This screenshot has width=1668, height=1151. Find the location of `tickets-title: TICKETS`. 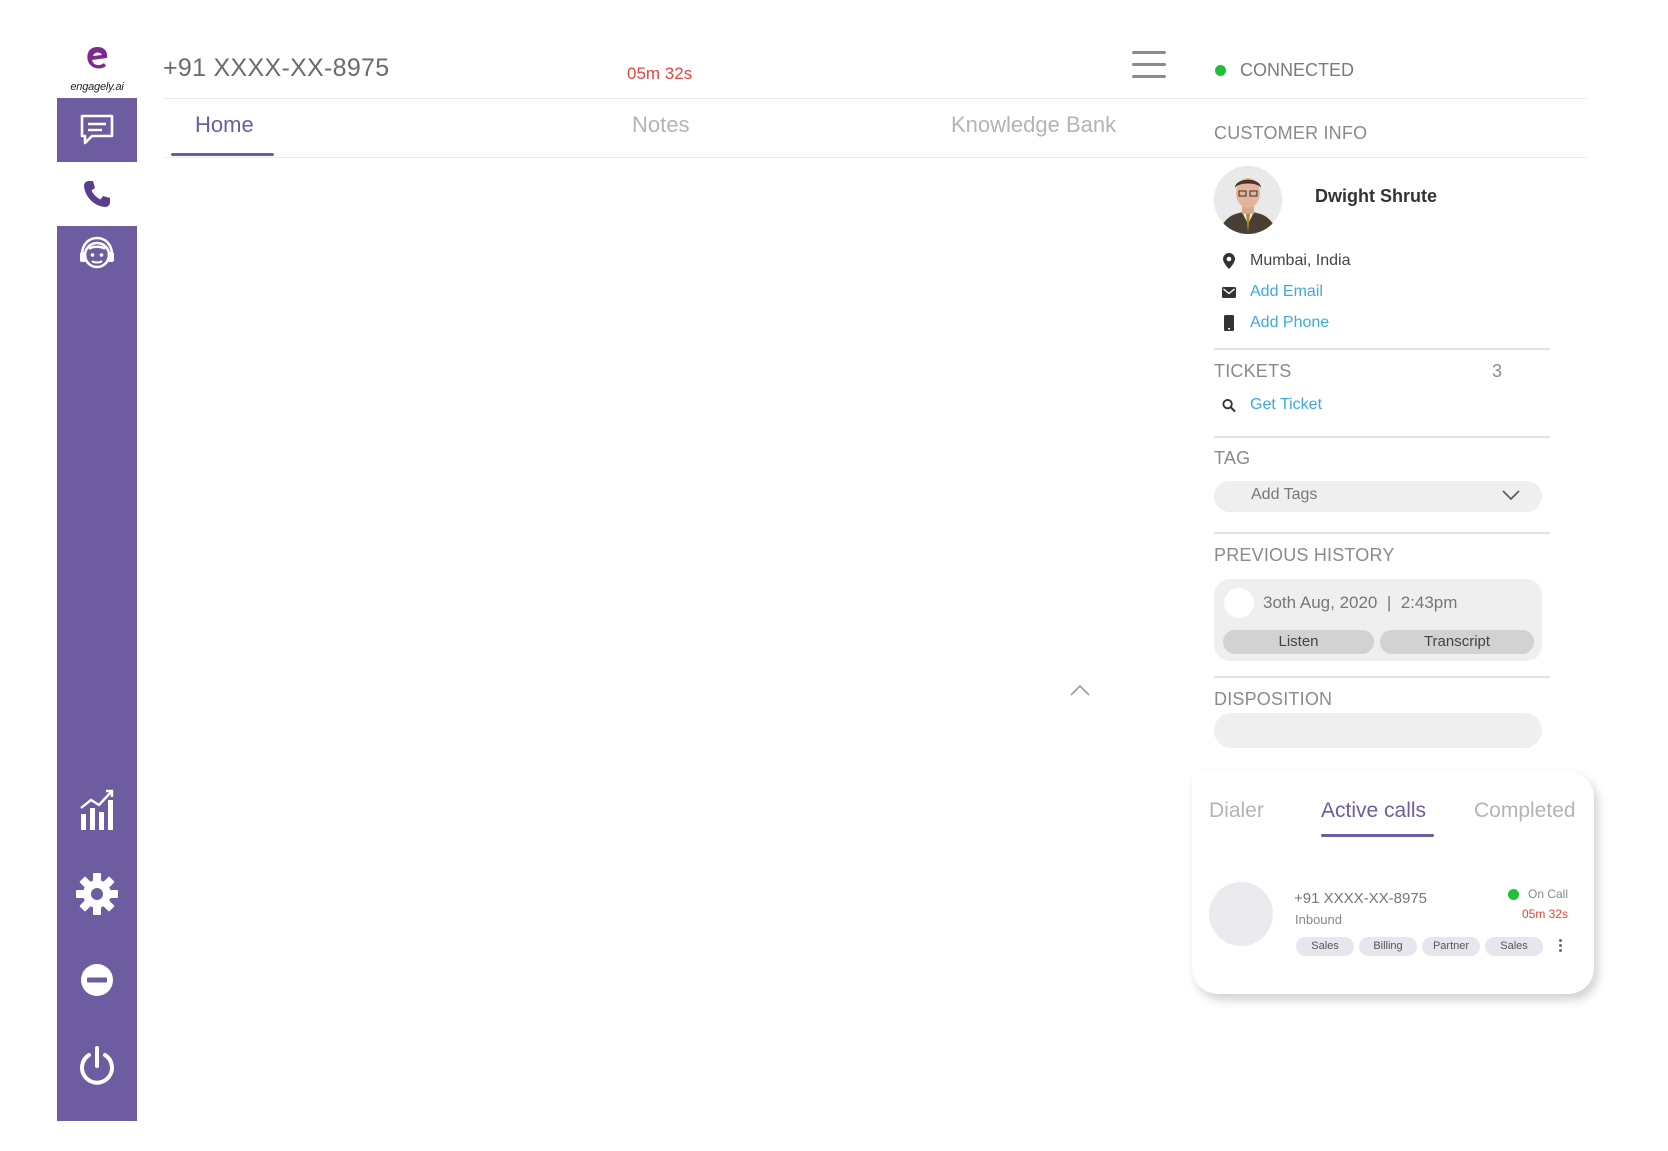

tickets-title: TICKETS is located at coordinates (1253, 371).